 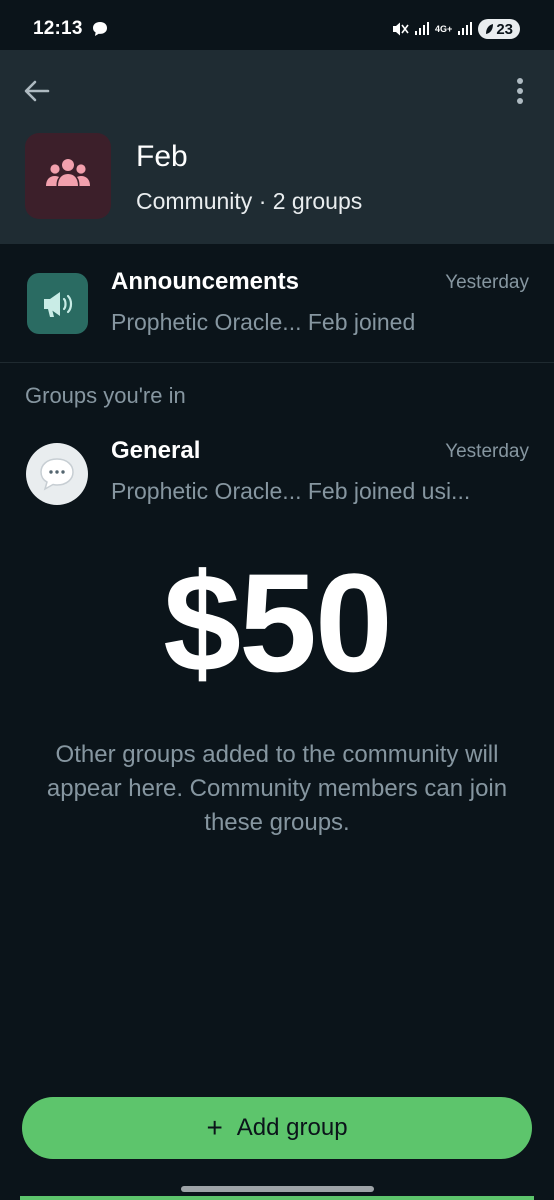 What do you see at coordinates (105, 395) in the screenshot?
I see `groups-section-label: Groups you're in` at bounding box center [105, 395].